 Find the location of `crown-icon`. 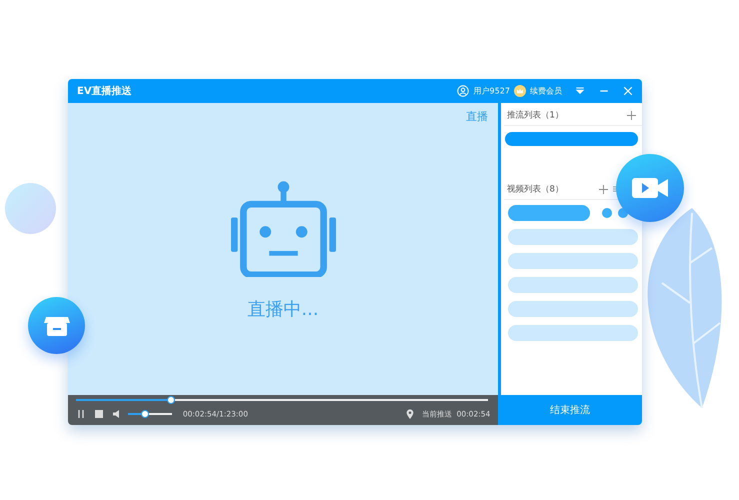

crown-icon is located at coordinates (520, 91).